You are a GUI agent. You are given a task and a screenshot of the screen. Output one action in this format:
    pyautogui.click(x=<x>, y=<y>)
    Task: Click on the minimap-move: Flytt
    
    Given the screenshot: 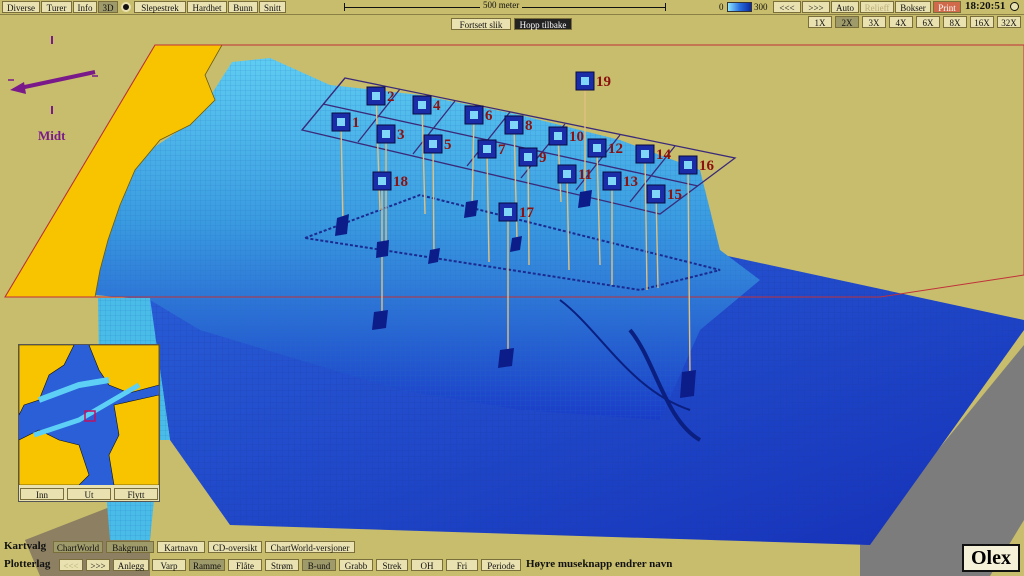 What is the action you would take?
    pyautogui.click(x=136, y=494)
    